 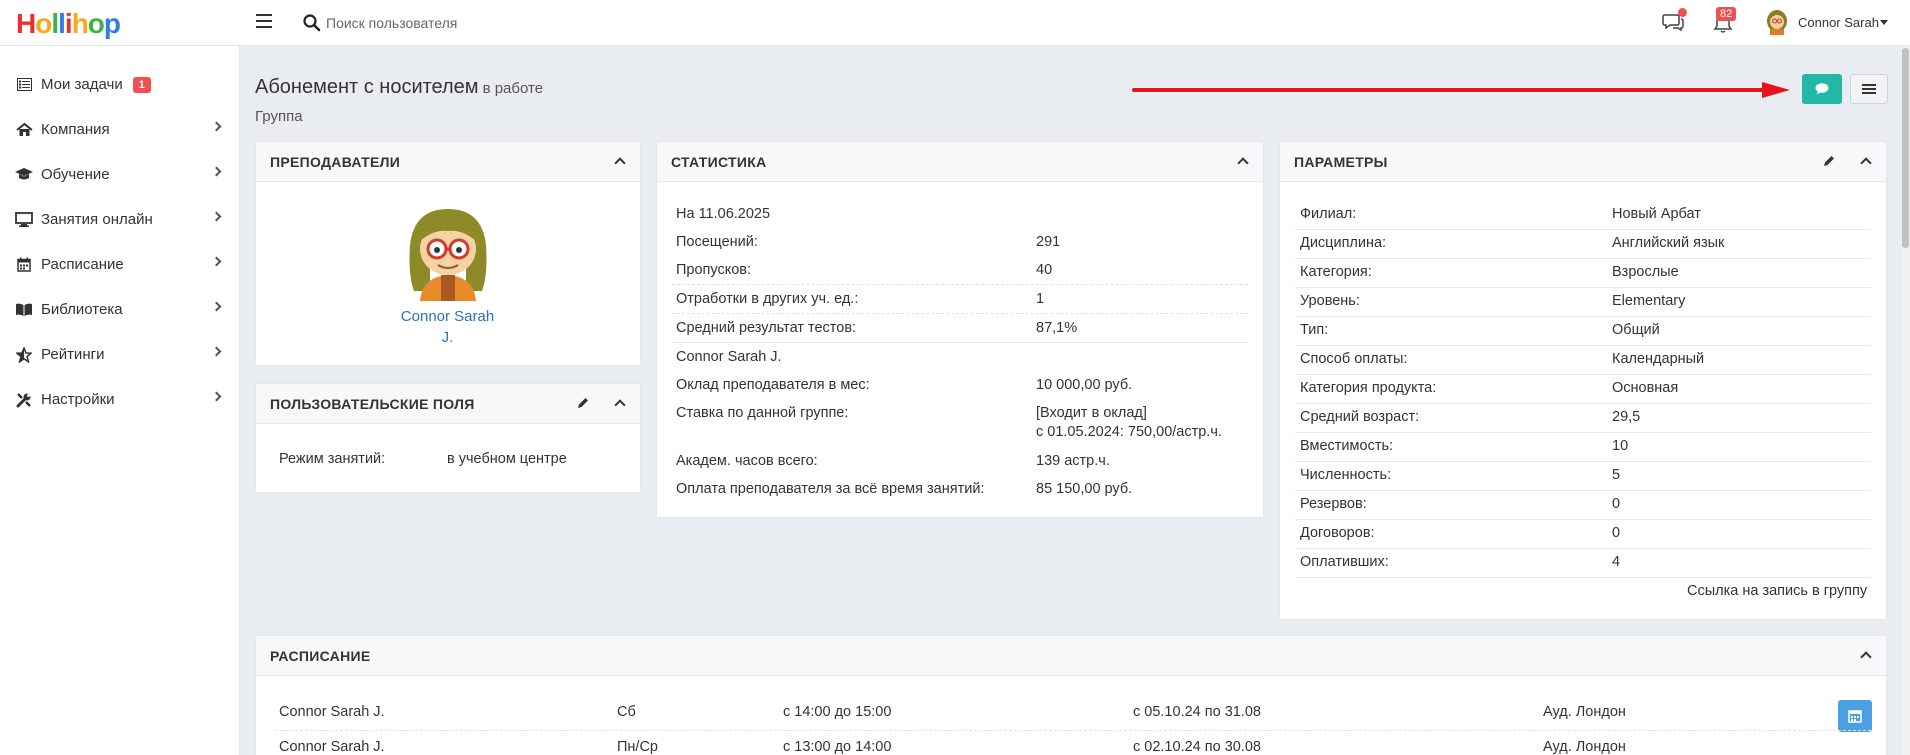 What do you see at coordinates (120, 84) in the screenshot?
I see `sidebar-item-my-tasks: Мои задачи 1` at bounding box center [120, 84].